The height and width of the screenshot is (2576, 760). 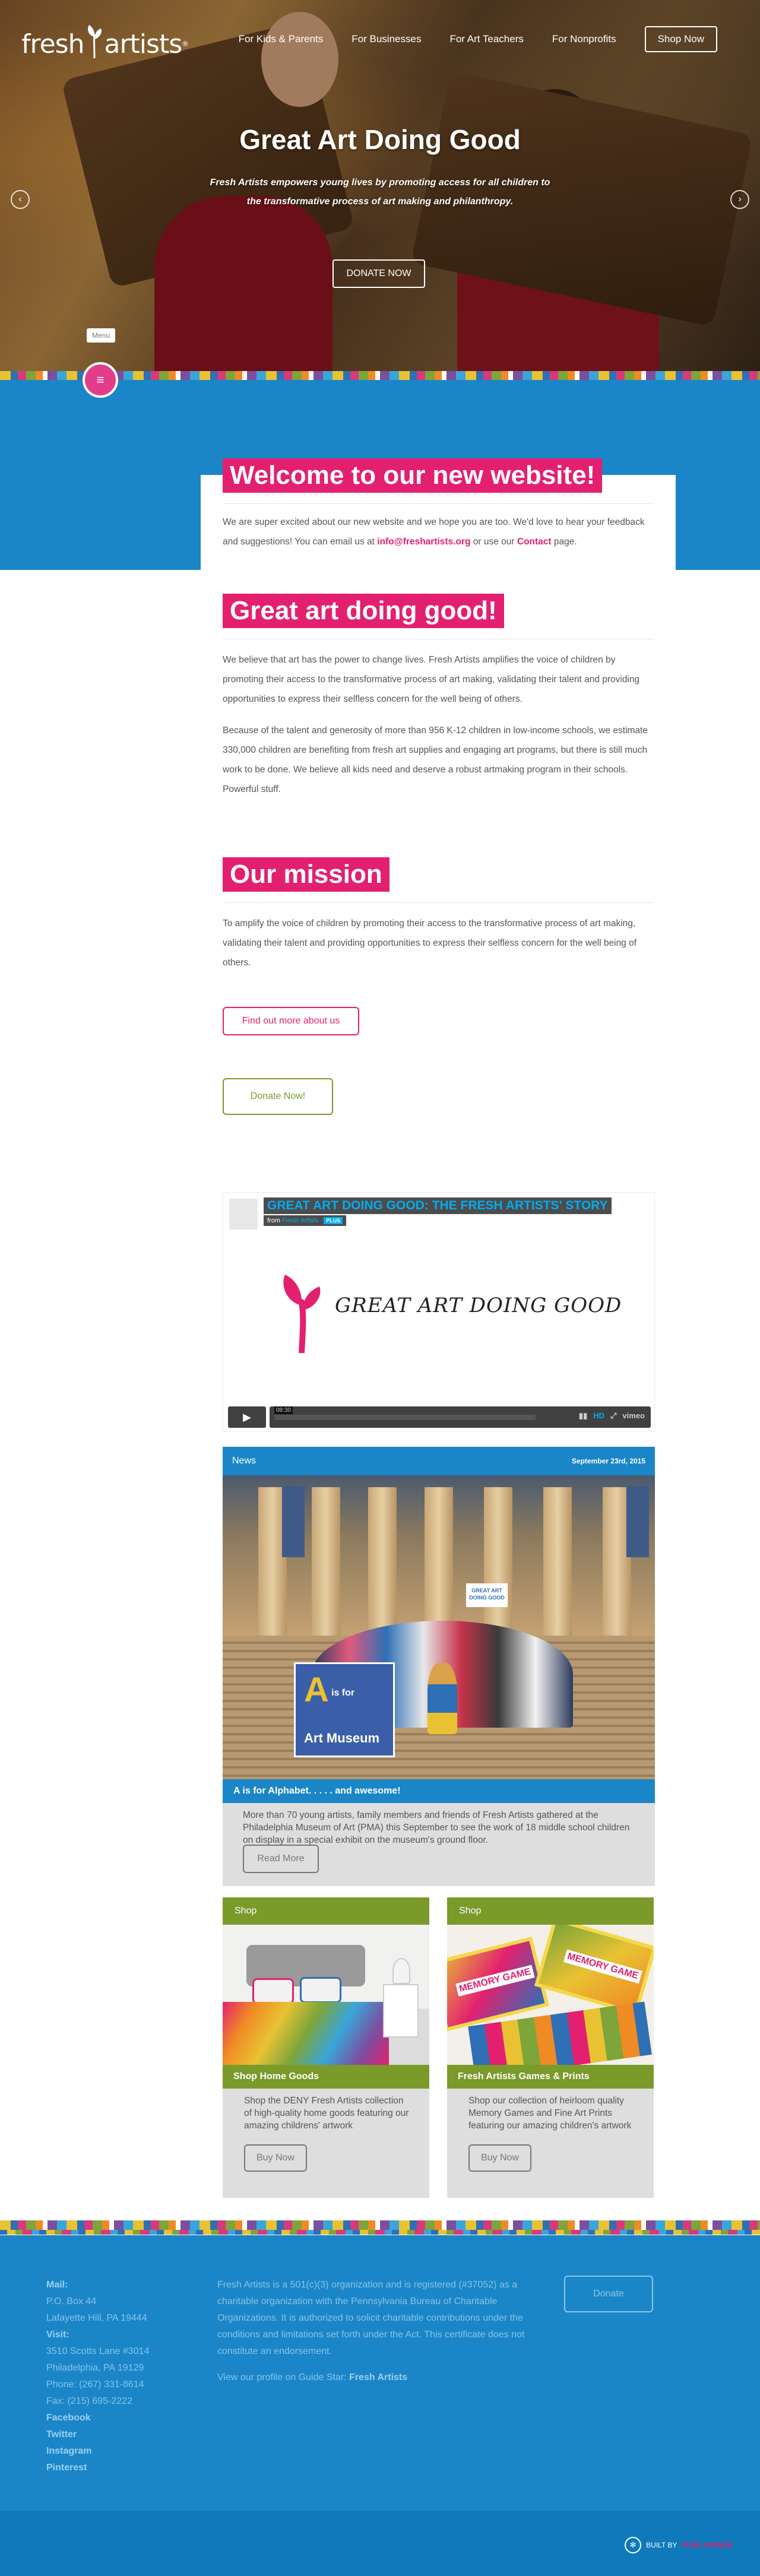 What do you see at coordinates (608, 2294) in the screenshot?
I see `footer-donate-button: Donate` at bounding box center [608, 2294].